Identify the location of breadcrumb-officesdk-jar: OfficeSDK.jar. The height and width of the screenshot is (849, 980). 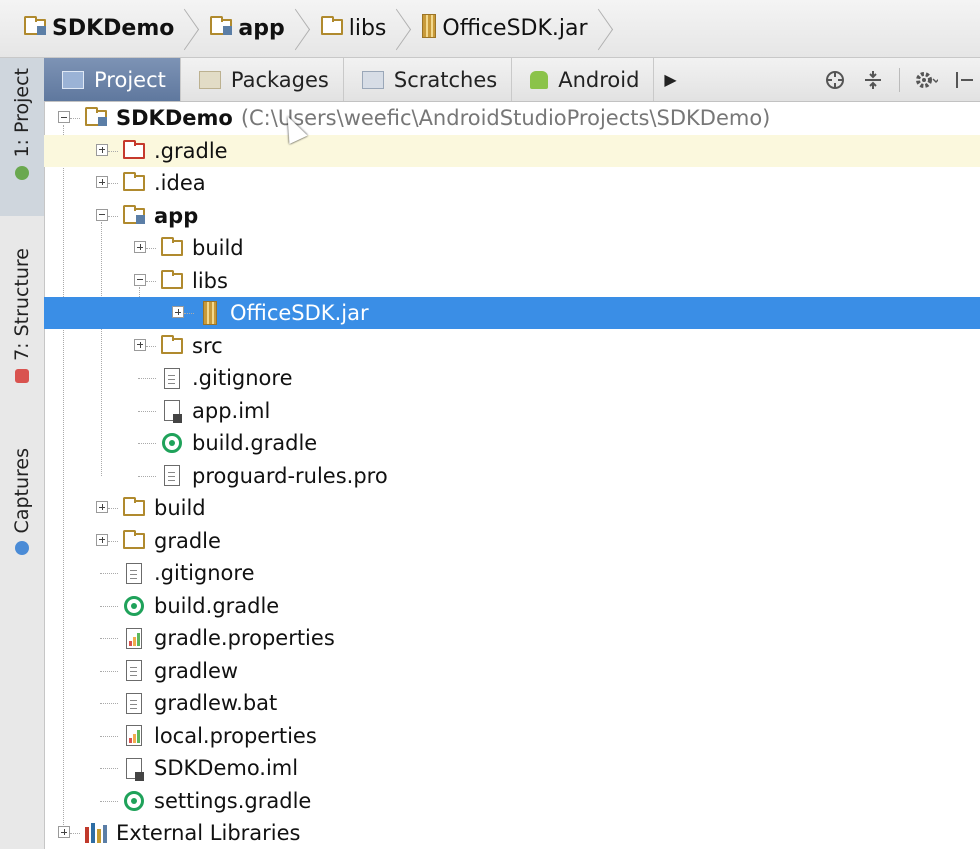
(505, 29).